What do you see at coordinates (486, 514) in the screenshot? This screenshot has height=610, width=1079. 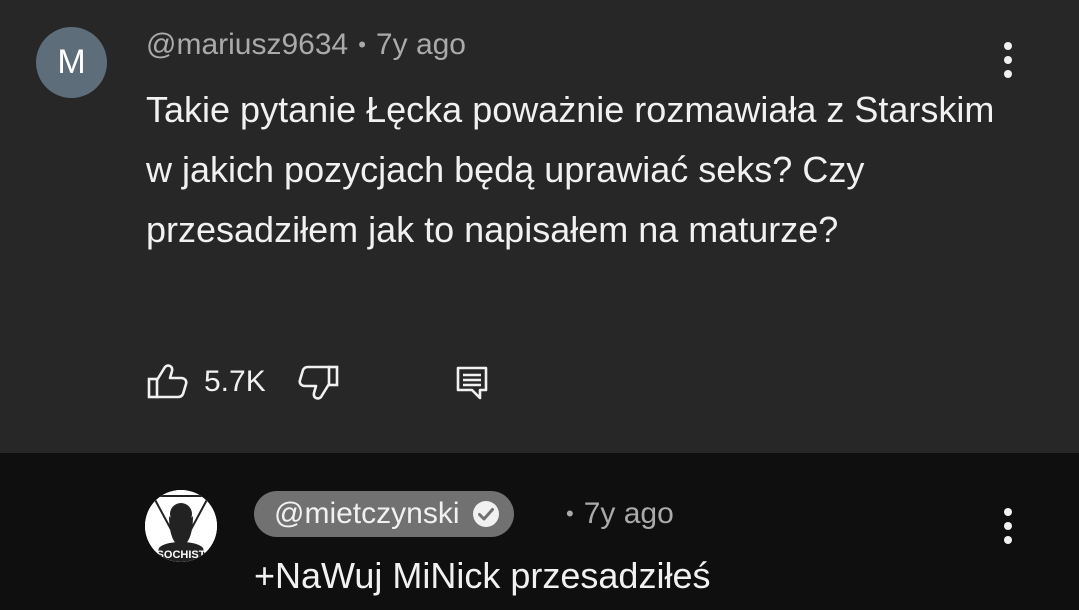 I see `verified-badge-icon` at bounding box center [486, 514].